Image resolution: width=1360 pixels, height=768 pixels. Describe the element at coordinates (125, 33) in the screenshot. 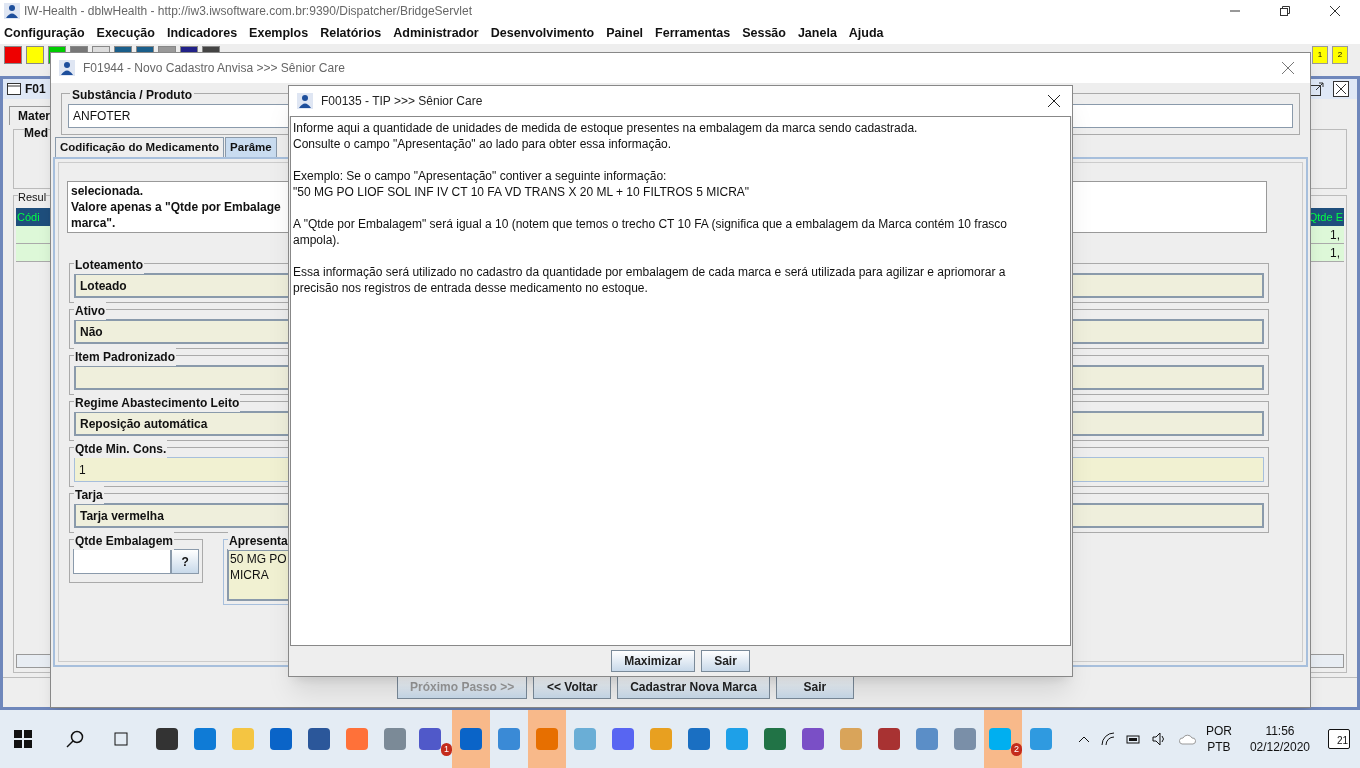

I see `menu-item: Execução` at that location.